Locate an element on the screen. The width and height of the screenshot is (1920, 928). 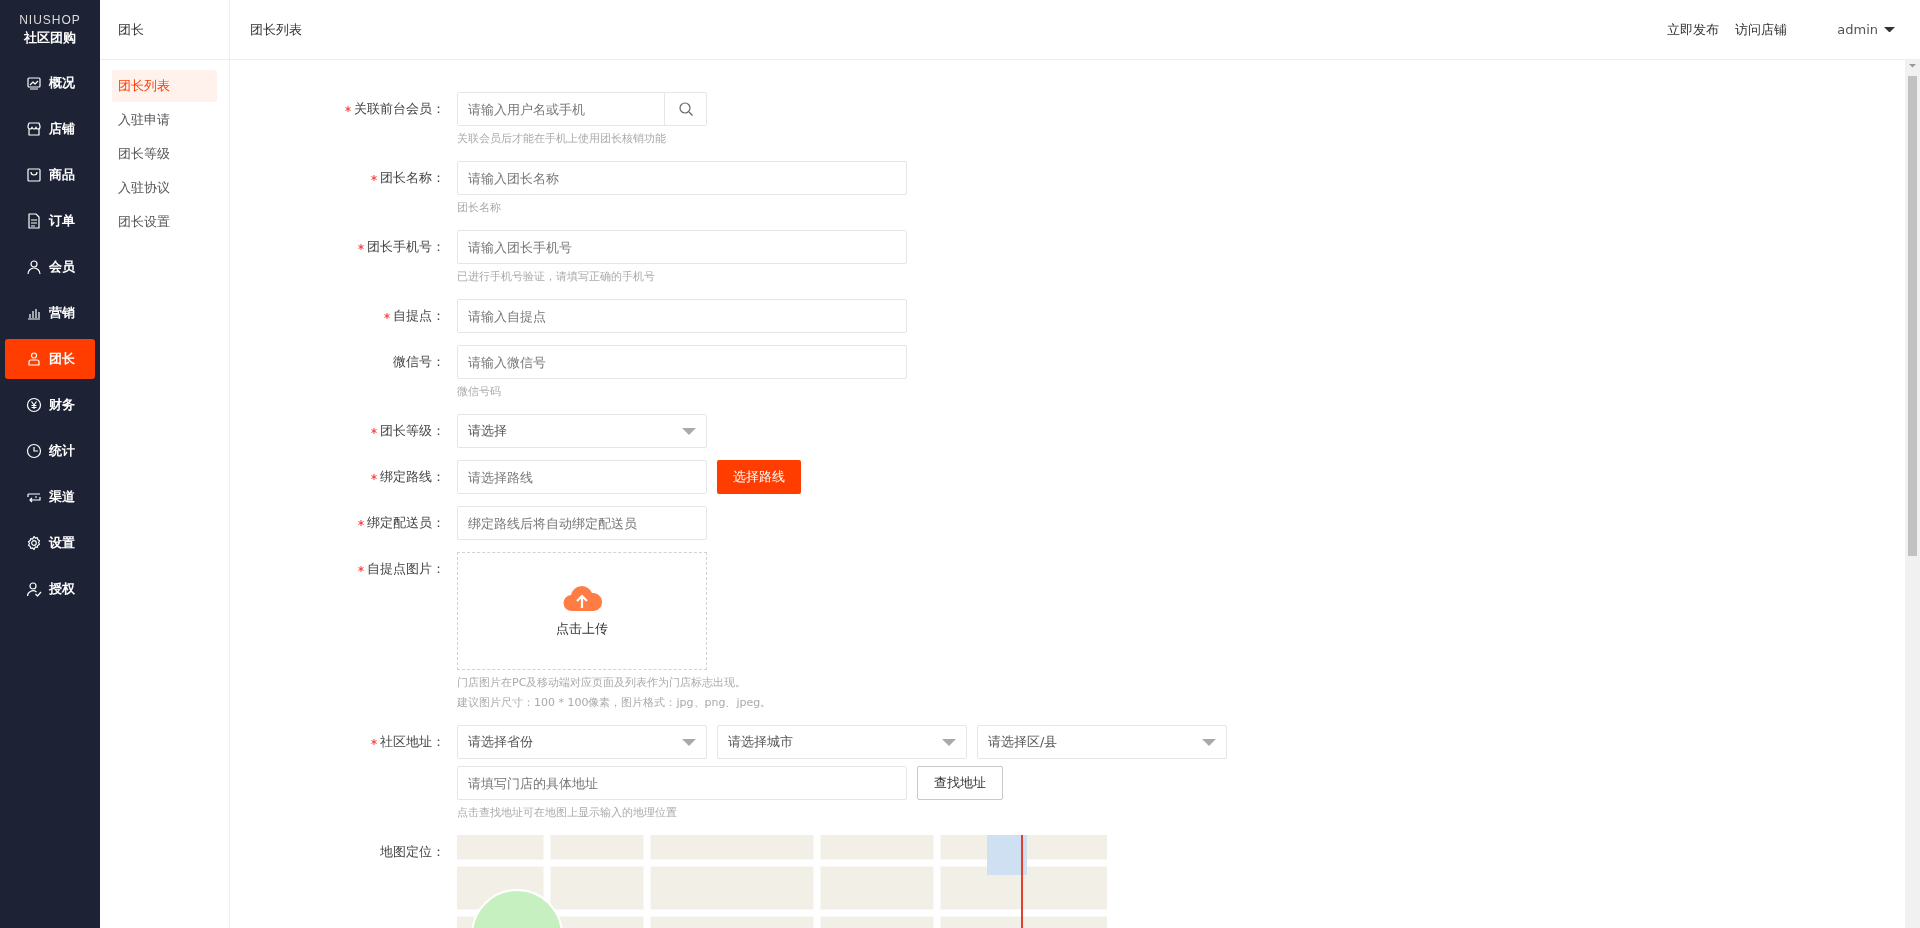
subnav-item: 团长等级 is located at coordinates (164, 154).